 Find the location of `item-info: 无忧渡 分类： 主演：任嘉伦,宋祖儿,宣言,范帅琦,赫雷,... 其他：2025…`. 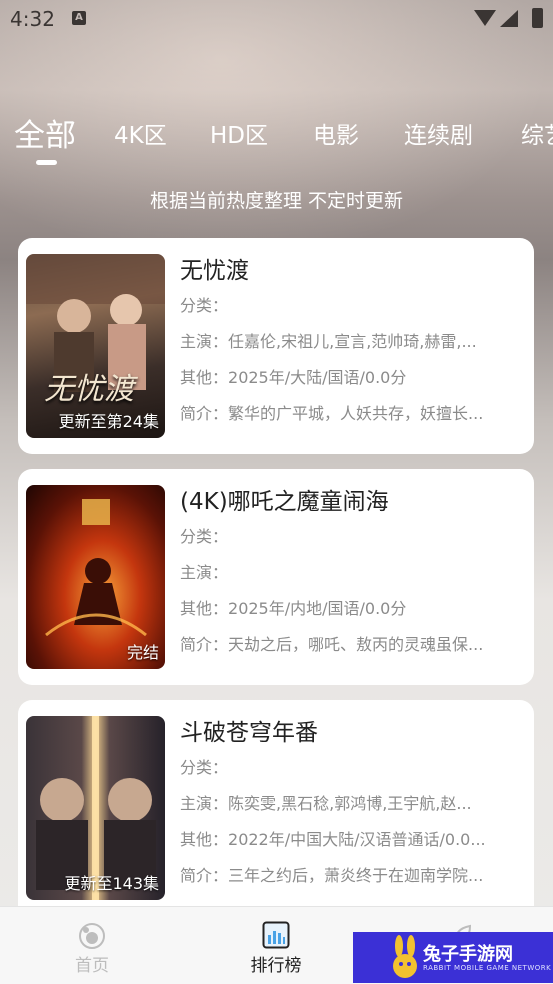

item-info: 无忧渡 分类： 主演：任嘉伦,宋祖儿,宣言,范帅琦,赫雷,... 其他：2025… is located at coordinates (353, 343).